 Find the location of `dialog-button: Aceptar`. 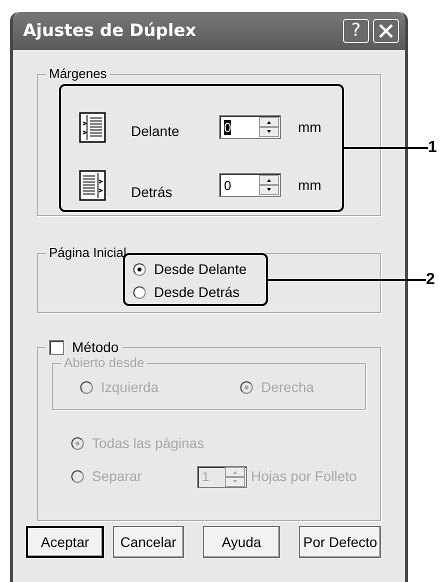

dialog-button: Aceptar is located at coordinates (65, 542).